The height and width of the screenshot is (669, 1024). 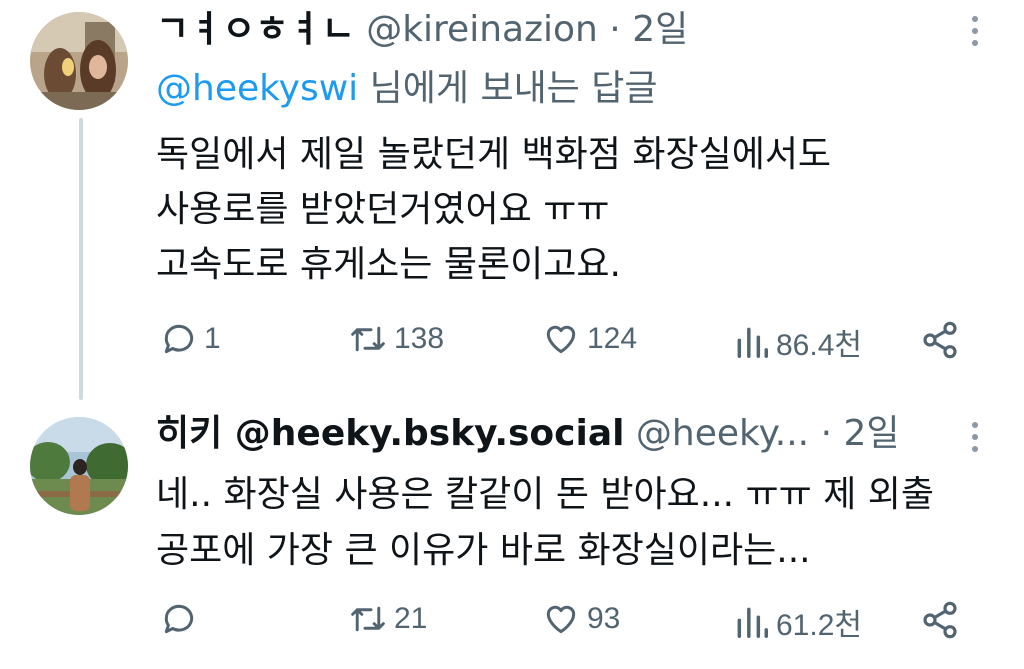 I want to click on like-count: 93, so click(x=604, y=618).